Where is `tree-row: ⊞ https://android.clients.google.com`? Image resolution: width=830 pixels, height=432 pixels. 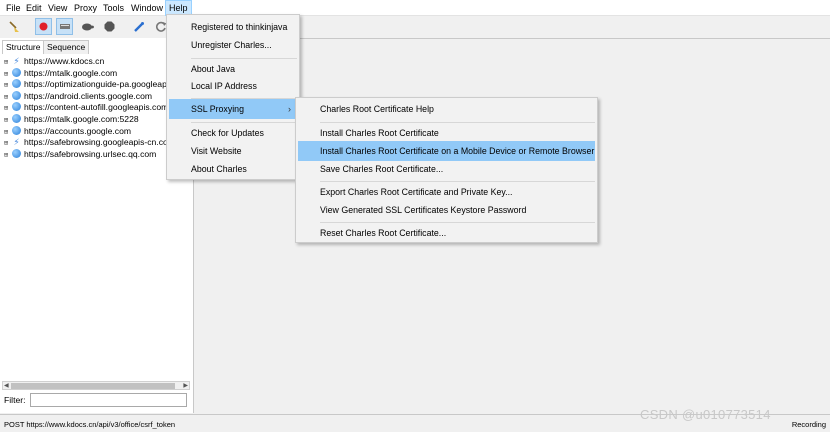 tree-row: ⊞ https://android.clients.google.com is located at coordinates (77, 96).